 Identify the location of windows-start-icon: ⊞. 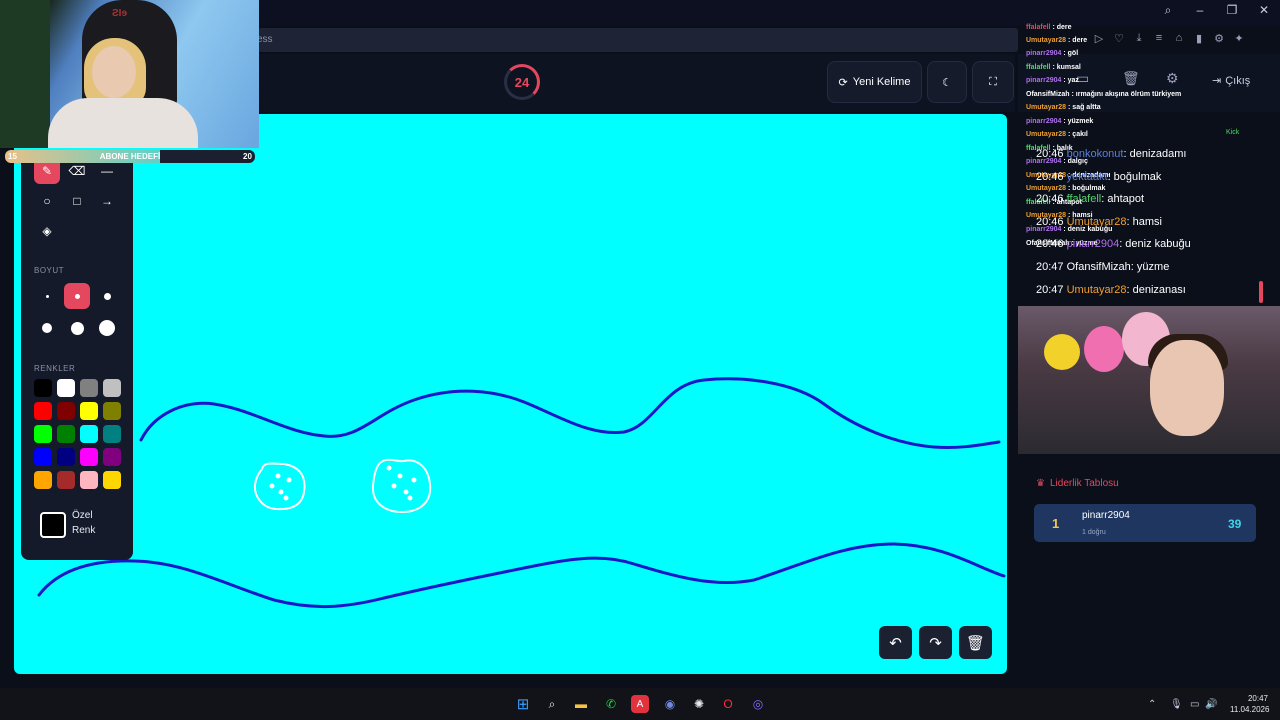
(523, 704).